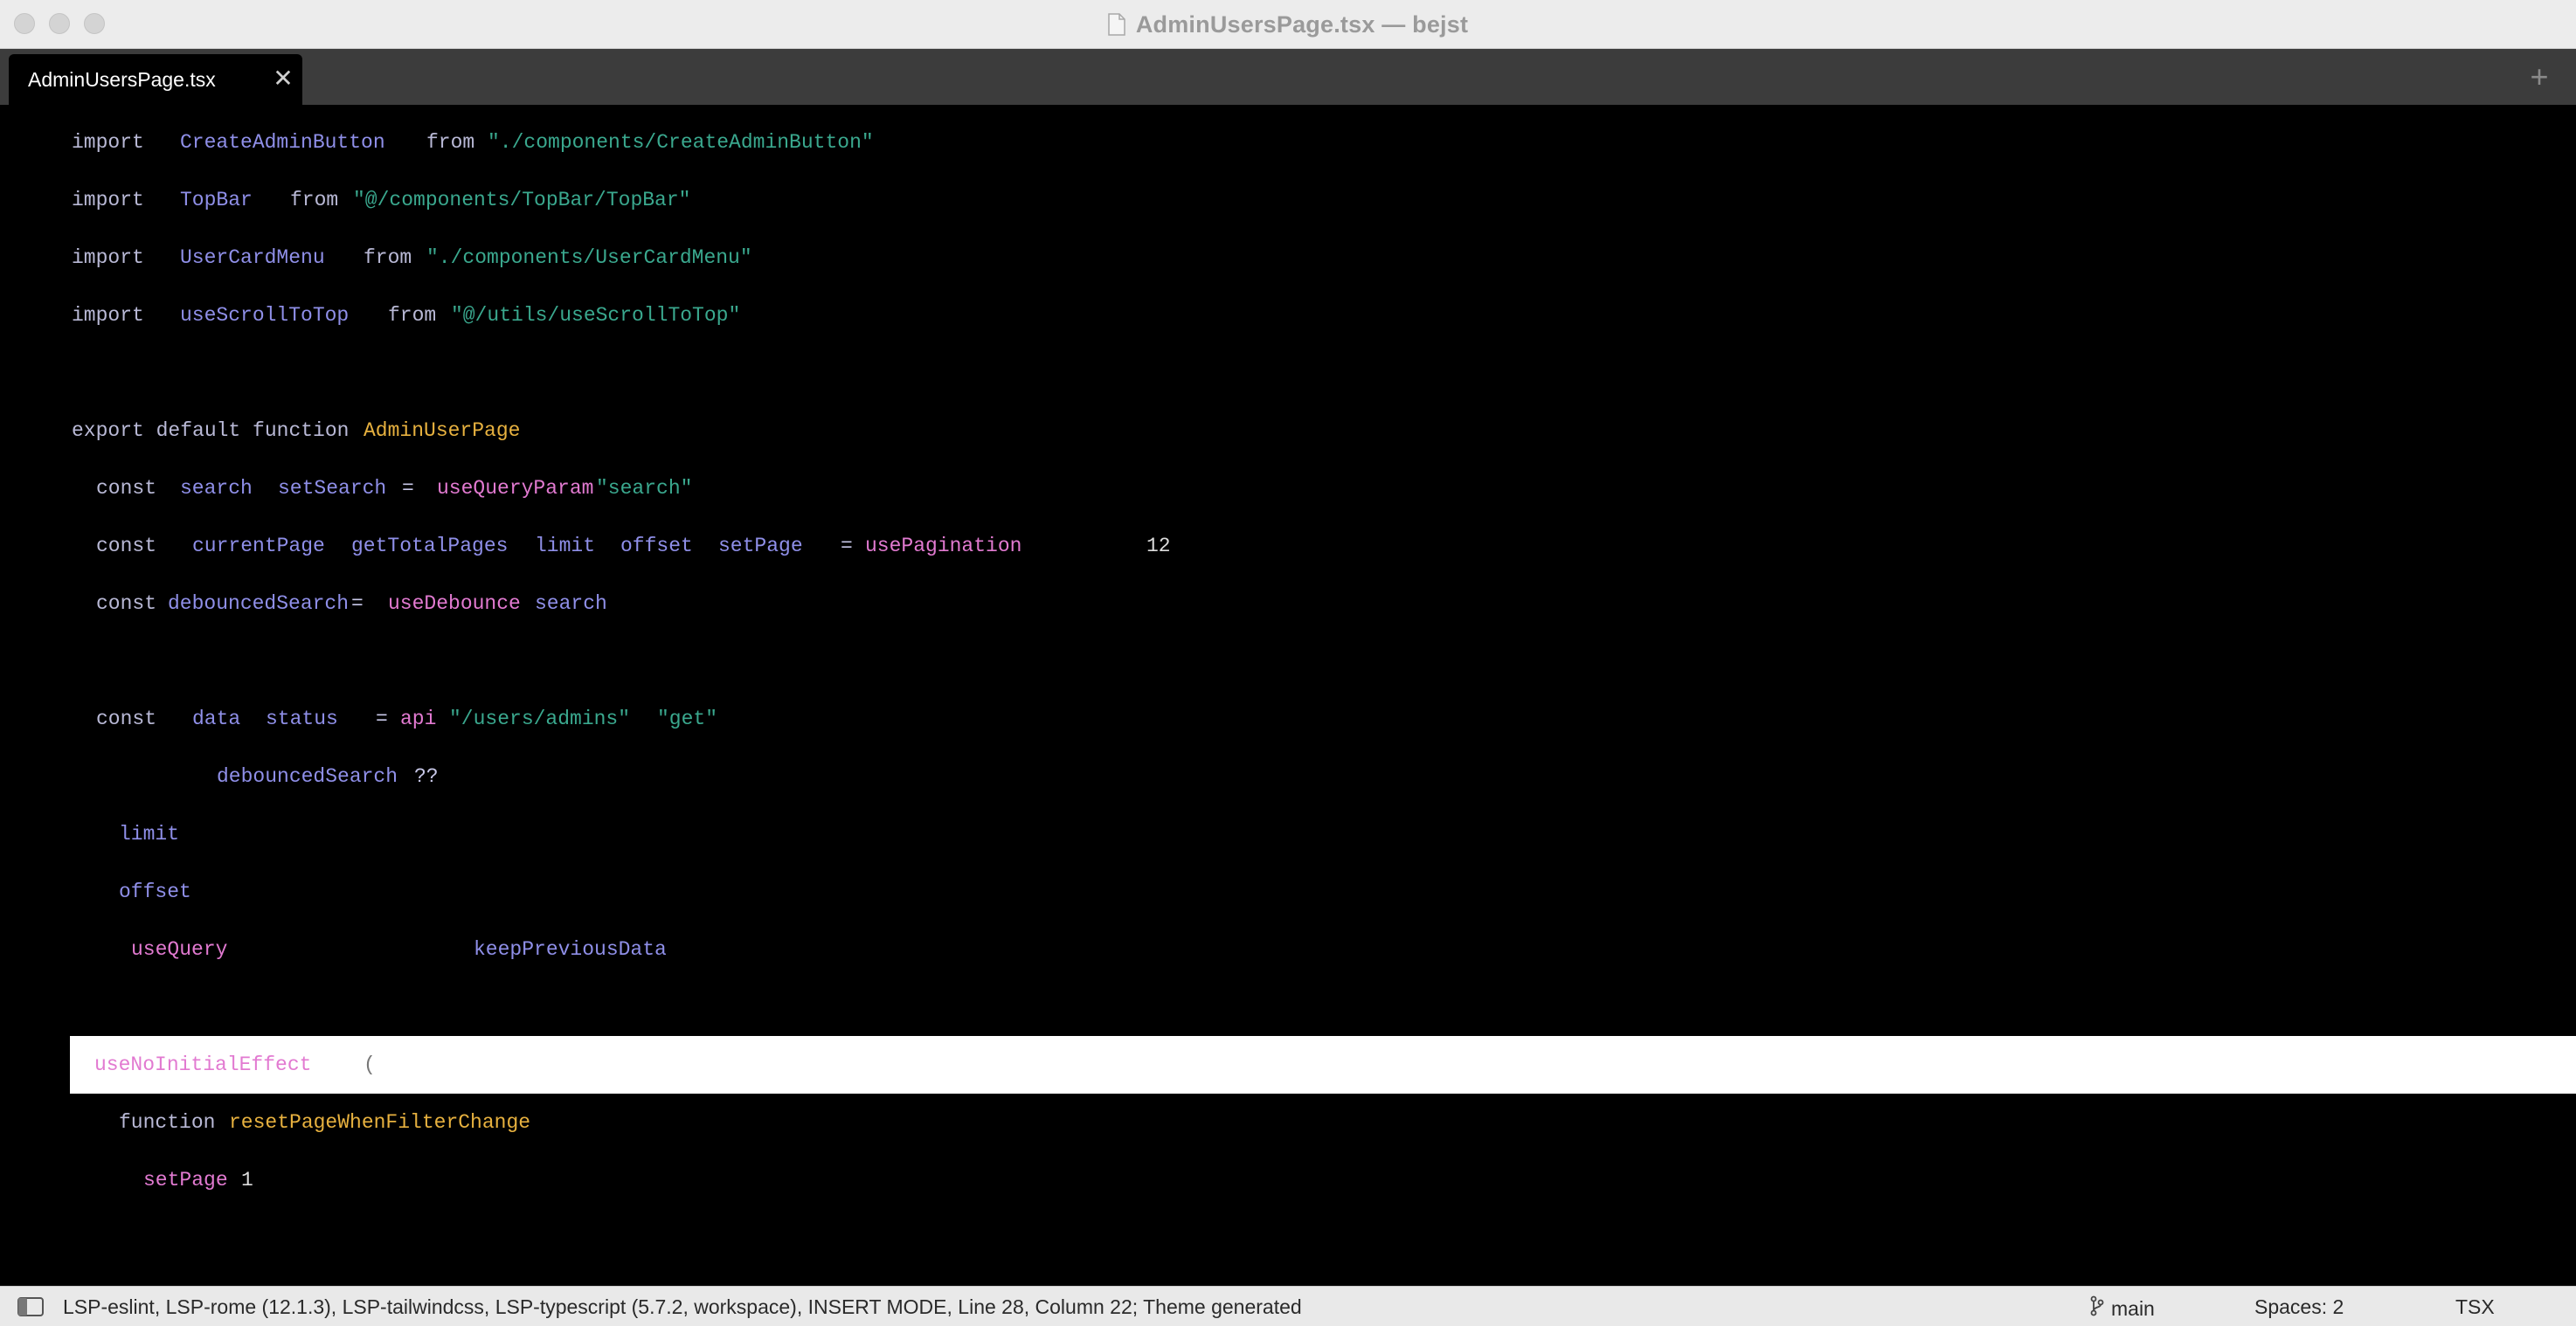  Describe the element at coordinates (247, 1180) in the screenshot. I see `code-token: 1` at that location.